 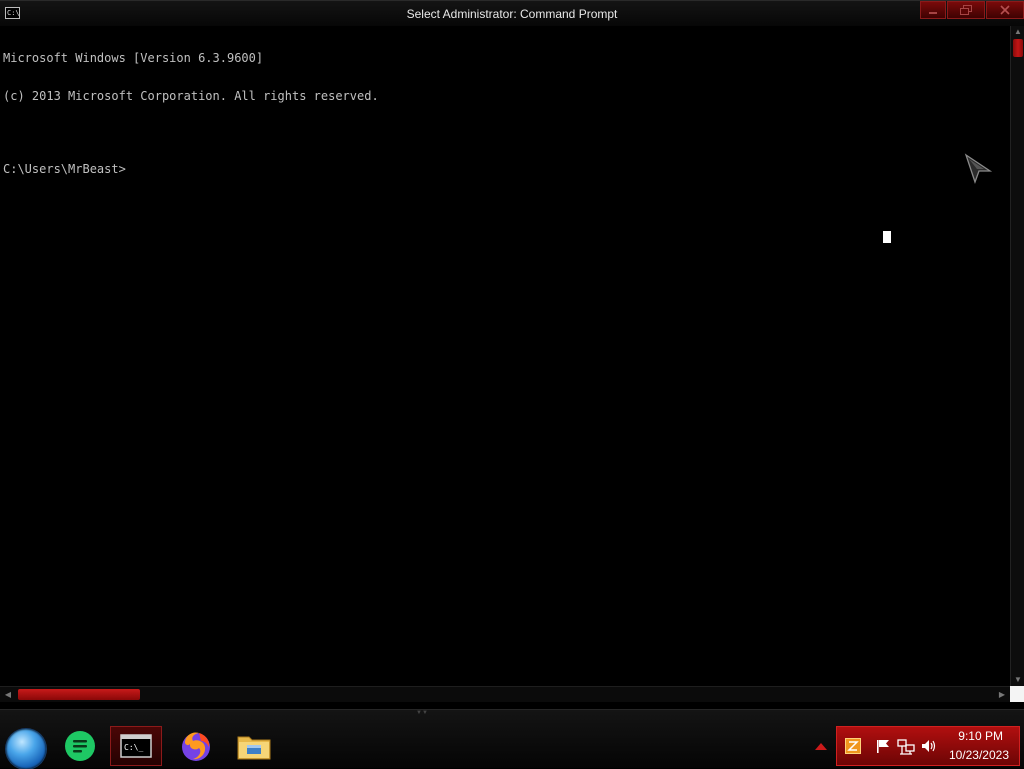 I want to click on resize-grip, so click(x=1017, y=694).